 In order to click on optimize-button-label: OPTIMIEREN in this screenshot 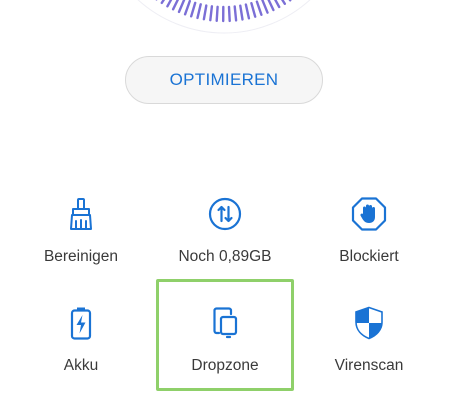, I will do `click(224, 79)`.